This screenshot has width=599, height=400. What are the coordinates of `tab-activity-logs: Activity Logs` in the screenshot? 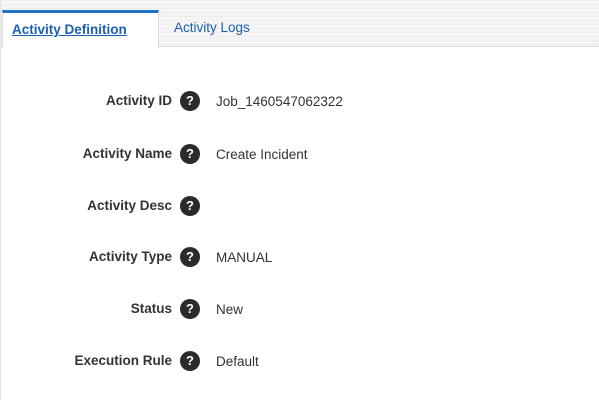 It's located at (212, 28).